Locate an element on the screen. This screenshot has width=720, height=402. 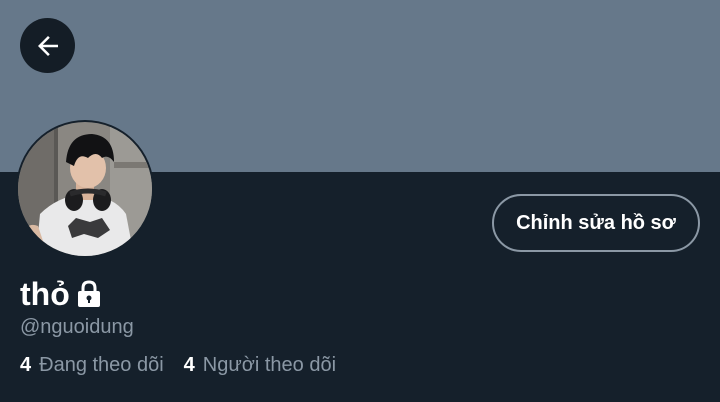
following-label: Đang theo dõi is located at coordinates (101, 365).